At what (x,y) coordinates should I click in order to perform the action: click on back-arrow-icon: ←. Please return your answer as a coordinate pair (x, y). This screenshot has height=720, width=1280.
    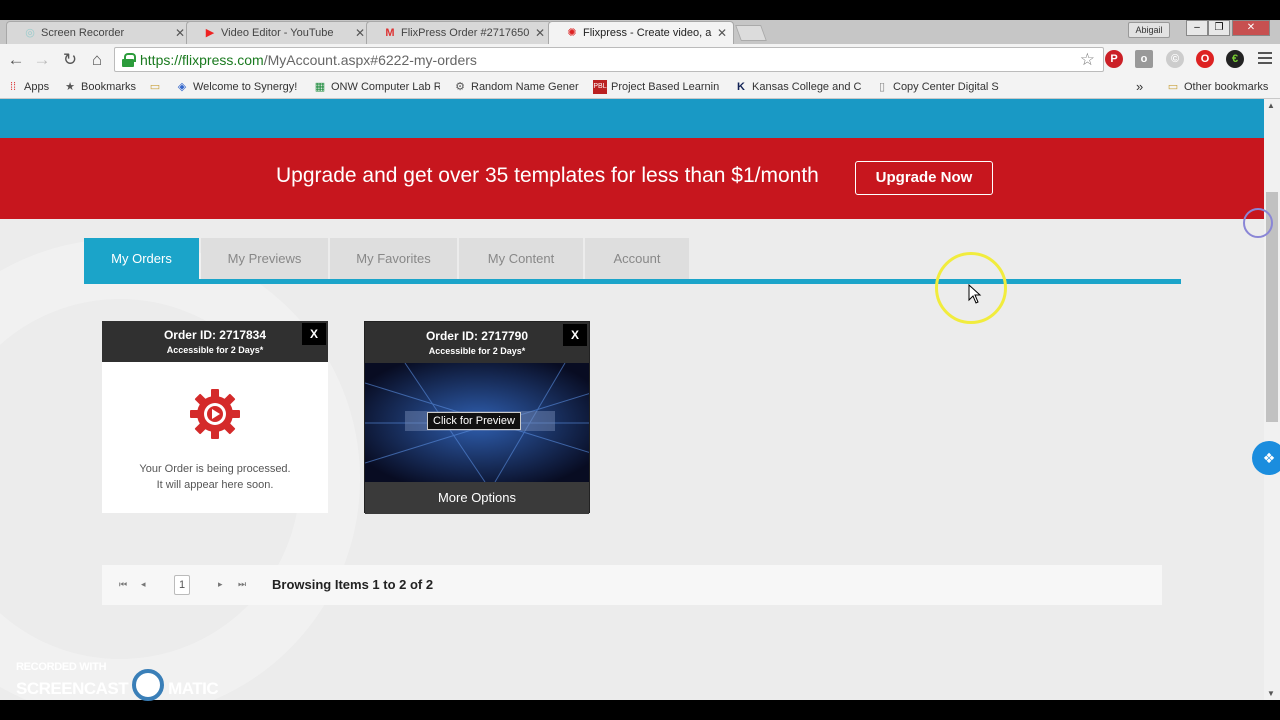
    Looking at the image, I should click on (16, 60).